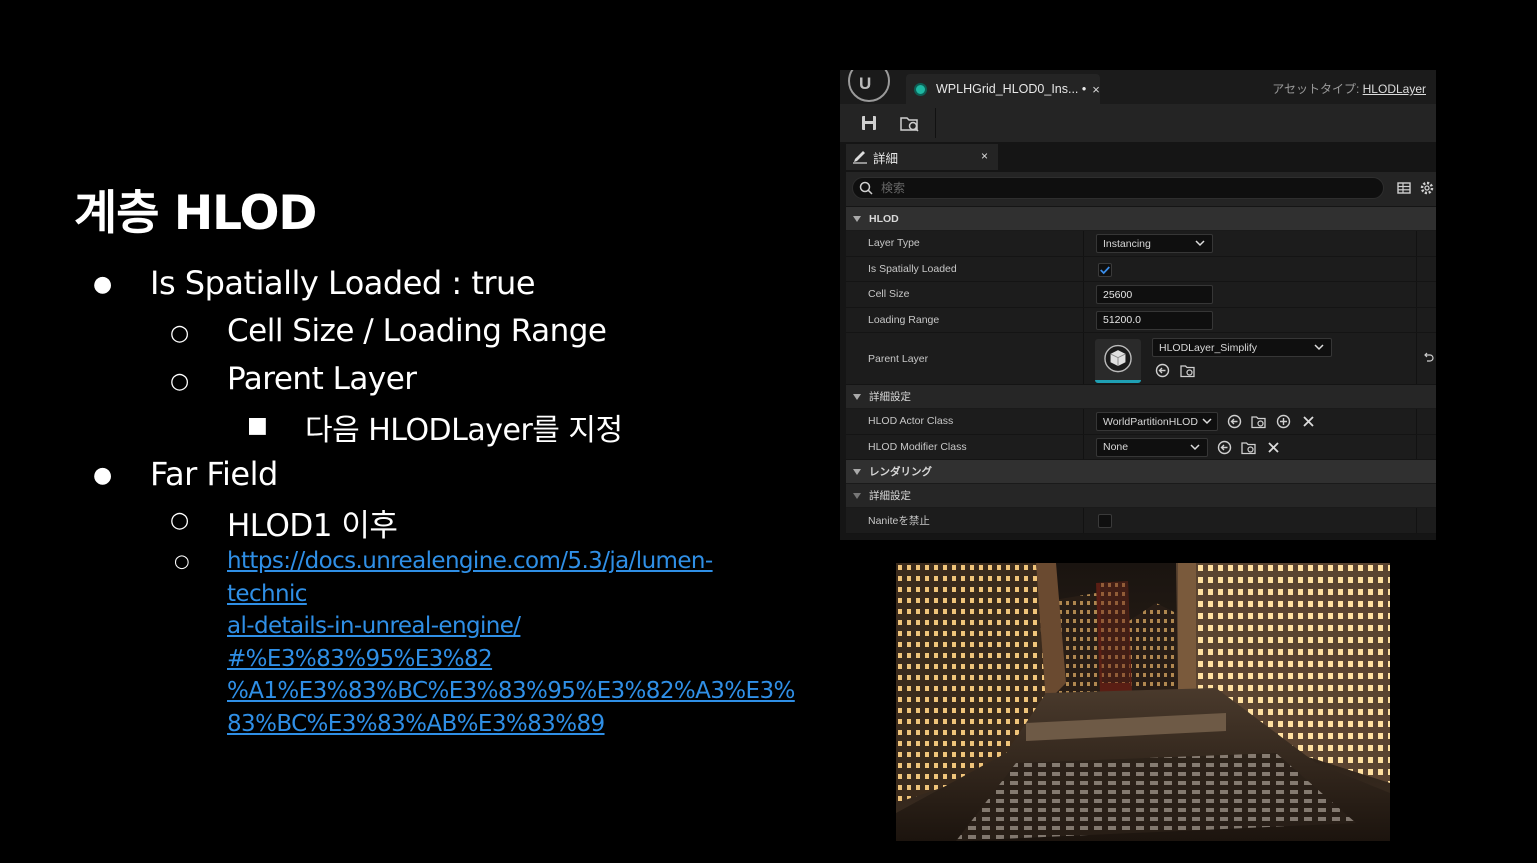 Image resolution: width=1537 pixels, height=863 pixels. I want to click on property-label: Layer Type, so click(894, 243).